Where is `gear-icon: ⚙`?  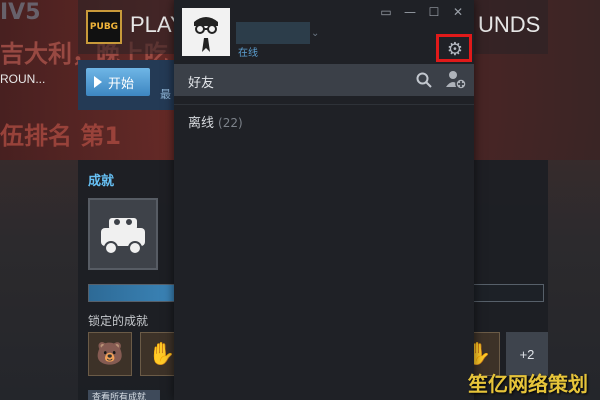
gear-icon: ⚙ is located at coordinates (455, 49).